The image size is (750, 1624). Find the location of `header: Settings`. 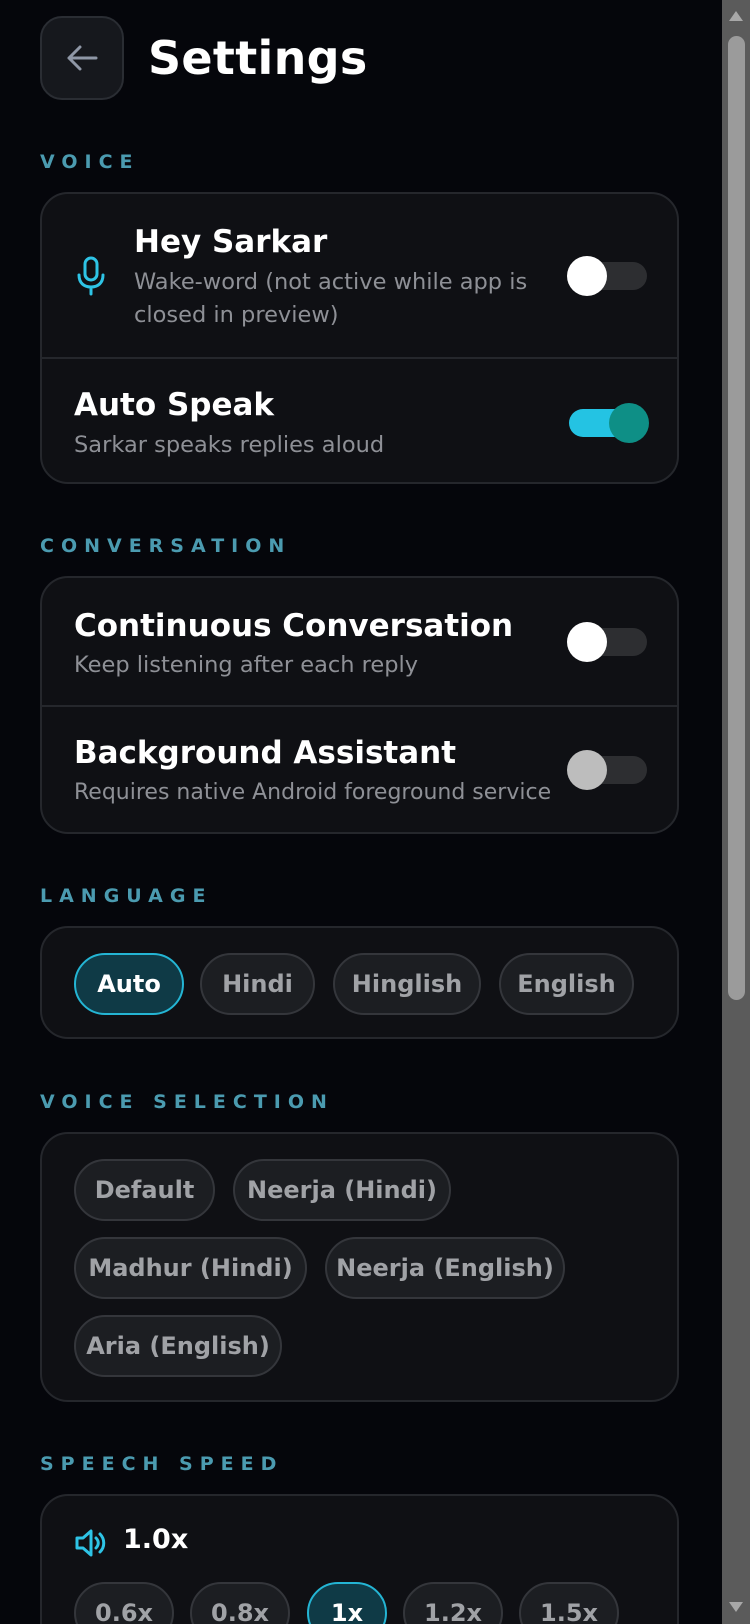

header: Settings is located at coordinates (204, 58).